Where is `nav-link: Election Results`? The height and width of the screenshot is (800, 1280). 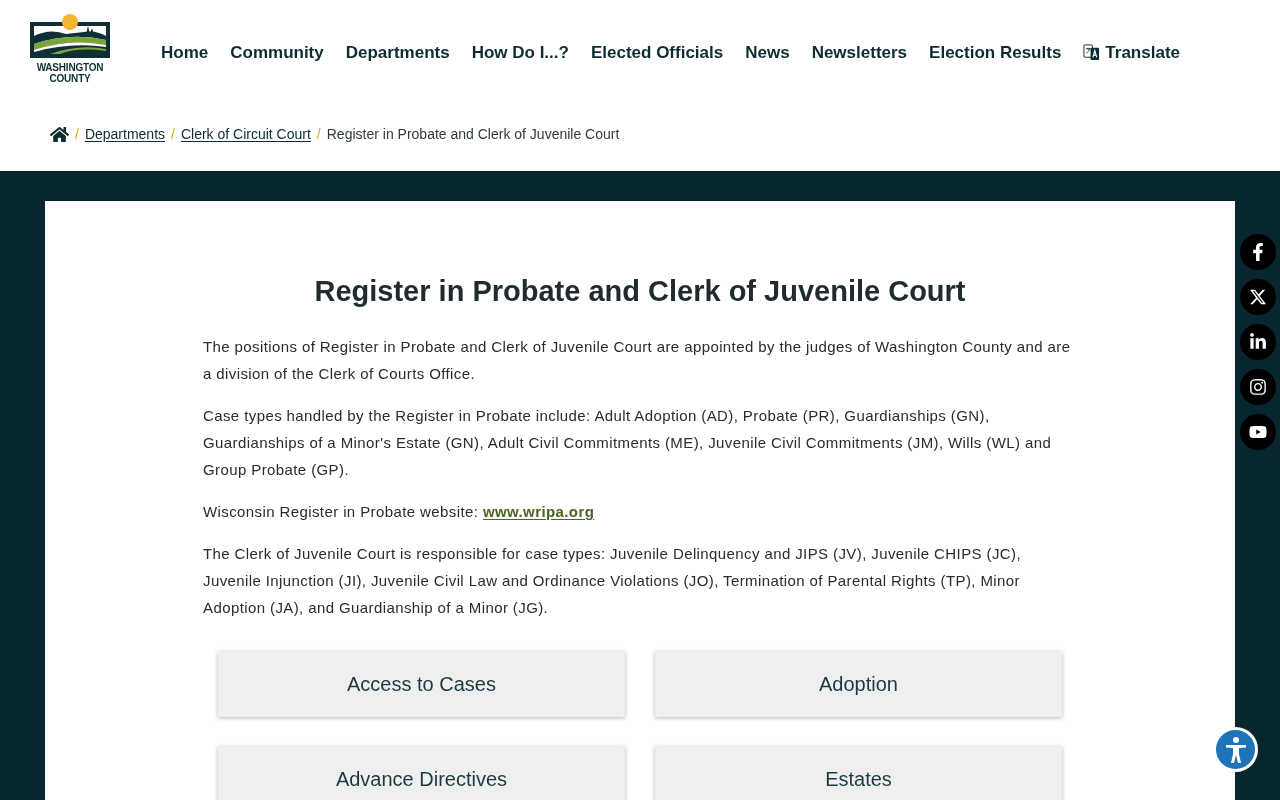 nav-link: Election Results is located at coordinates (995, 53).